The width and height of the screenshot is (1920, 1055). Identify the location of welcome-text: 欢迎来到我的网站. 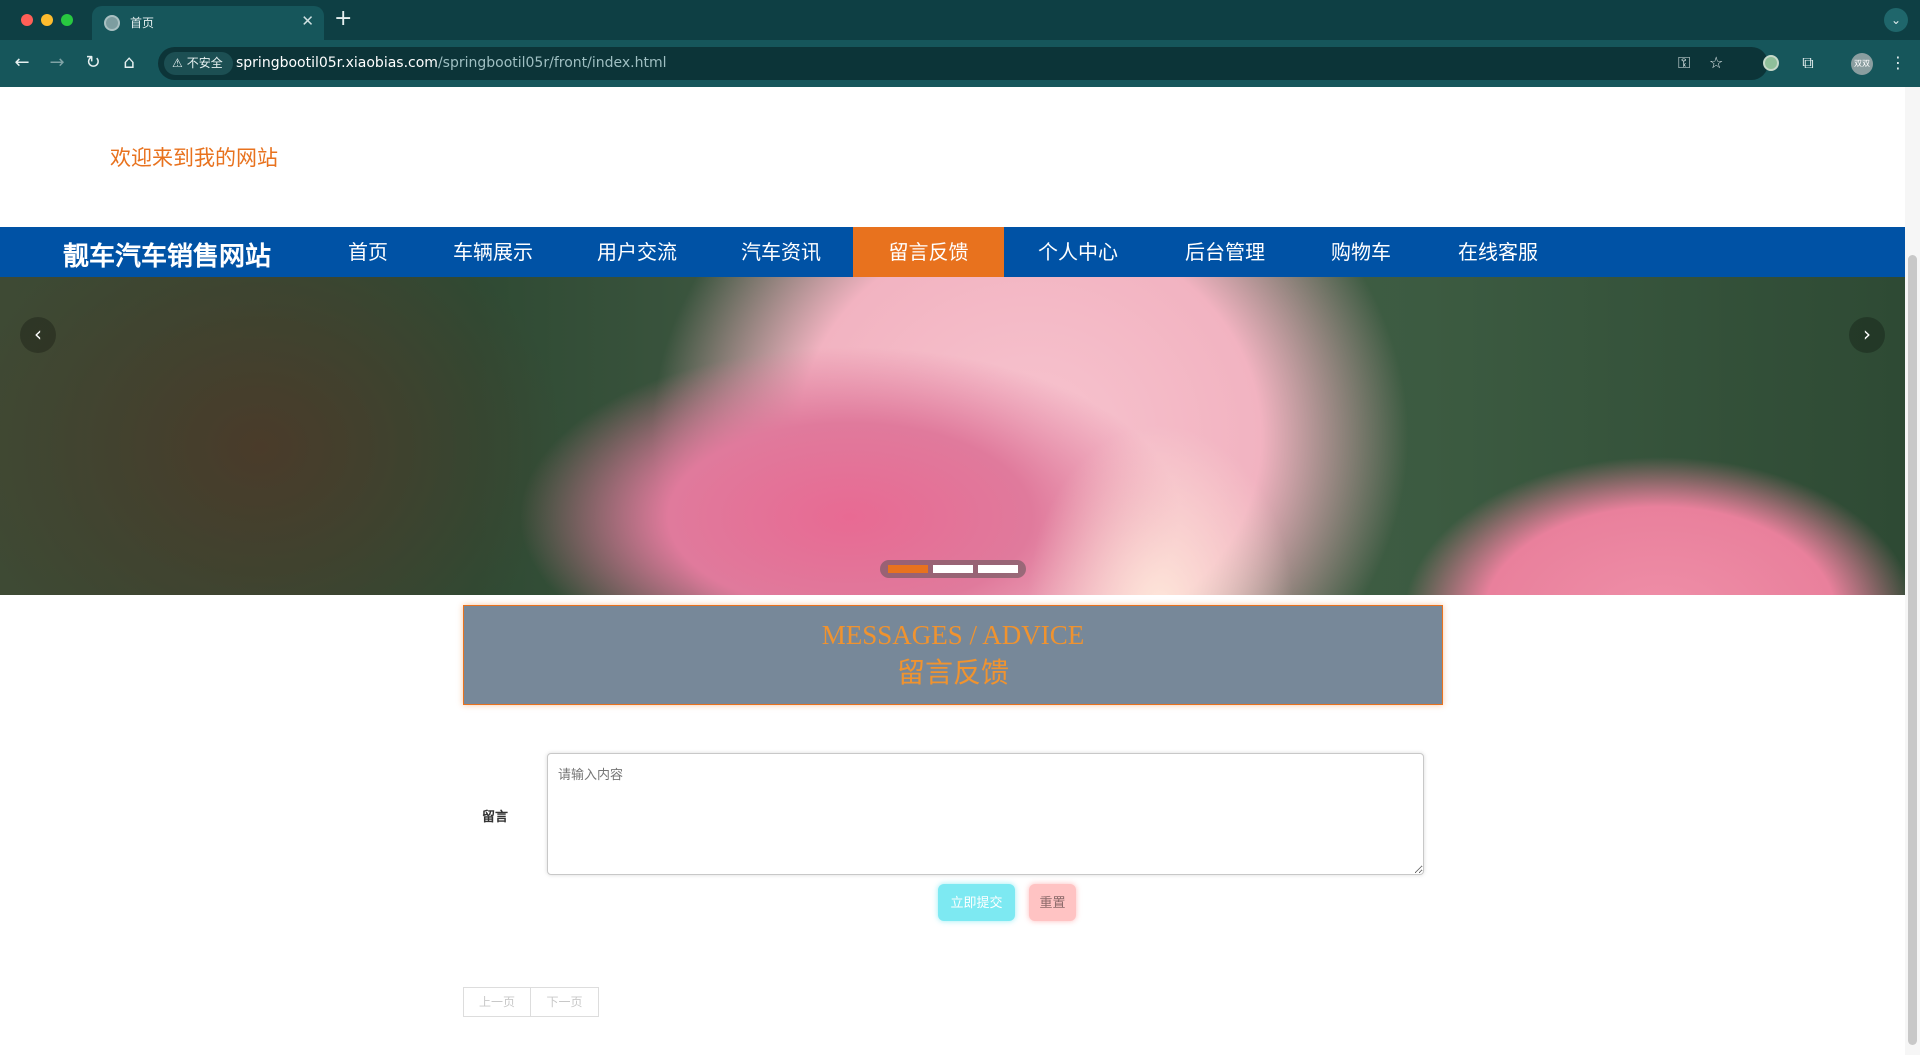
(194, 158).